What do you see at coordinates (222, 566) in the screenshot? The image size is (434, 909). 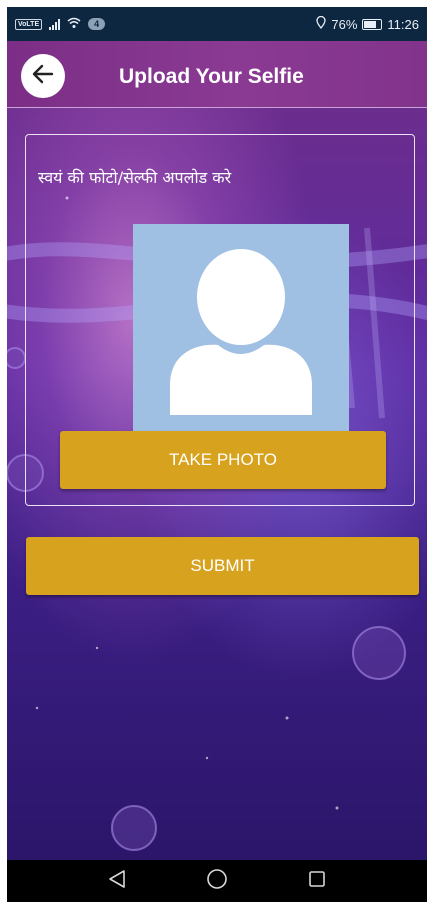 I see `submit-button: SUBMIT` at bounding box center [222, 566].